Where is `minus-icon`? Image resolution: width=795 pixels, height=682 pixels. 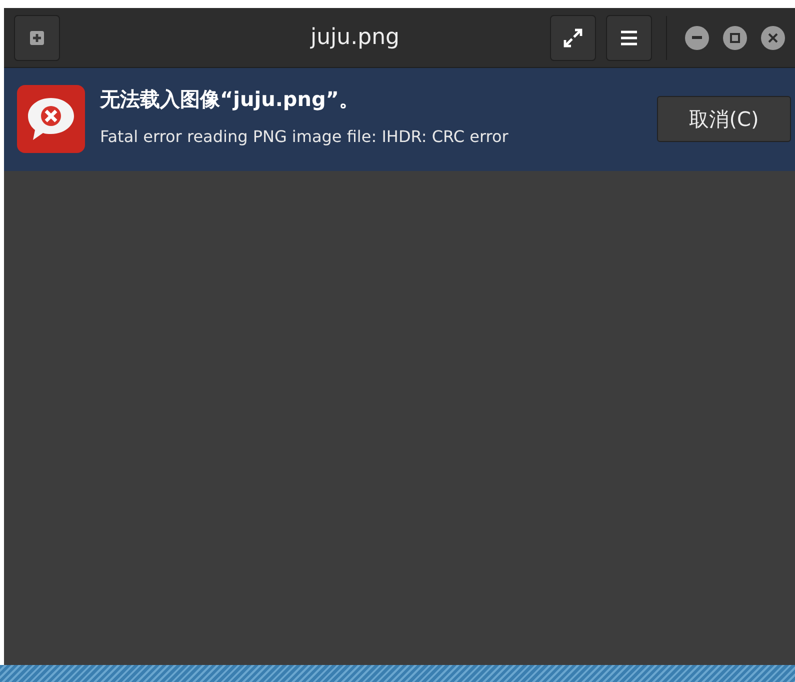 minus-icon is located at coordinates (697, 38).